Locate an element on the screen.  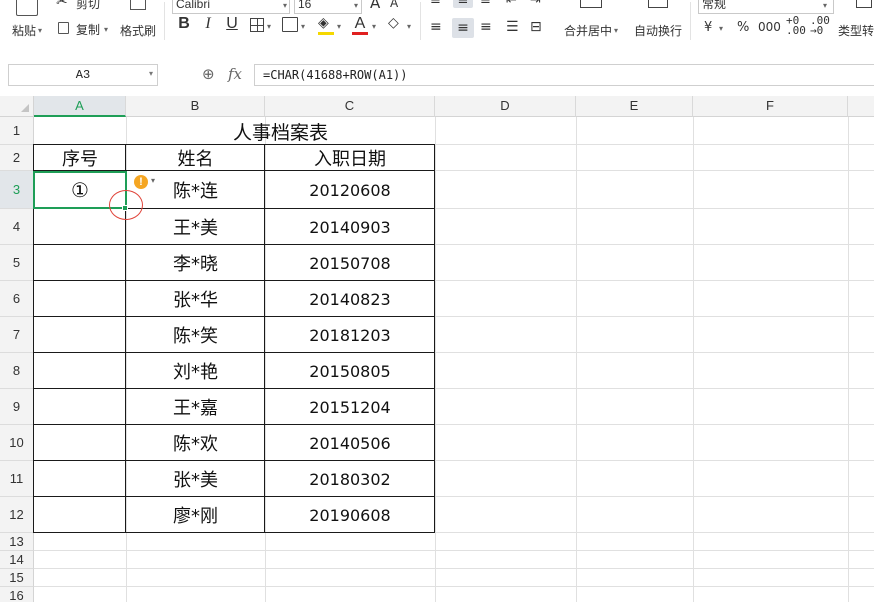
cell-style-dropdown-icon: ▾ is located at coordinates (303, 26).